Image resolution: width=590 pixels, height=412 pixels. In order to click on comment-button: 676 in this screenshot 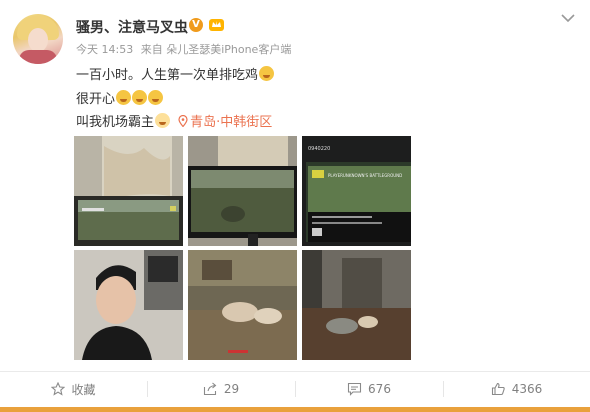, I will do `click(369, 389)`.